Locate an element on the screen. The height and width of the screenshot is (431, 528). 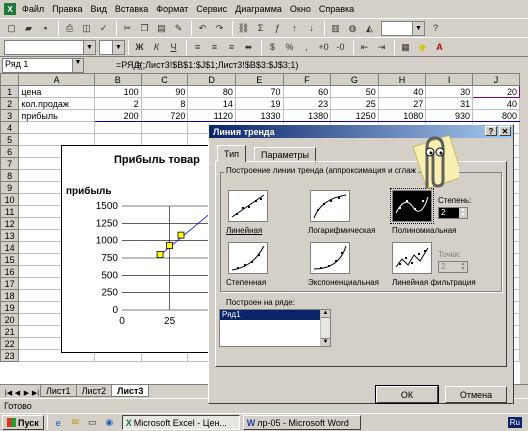
spelling-icon: ✓ is located at coordinates (103, 28).